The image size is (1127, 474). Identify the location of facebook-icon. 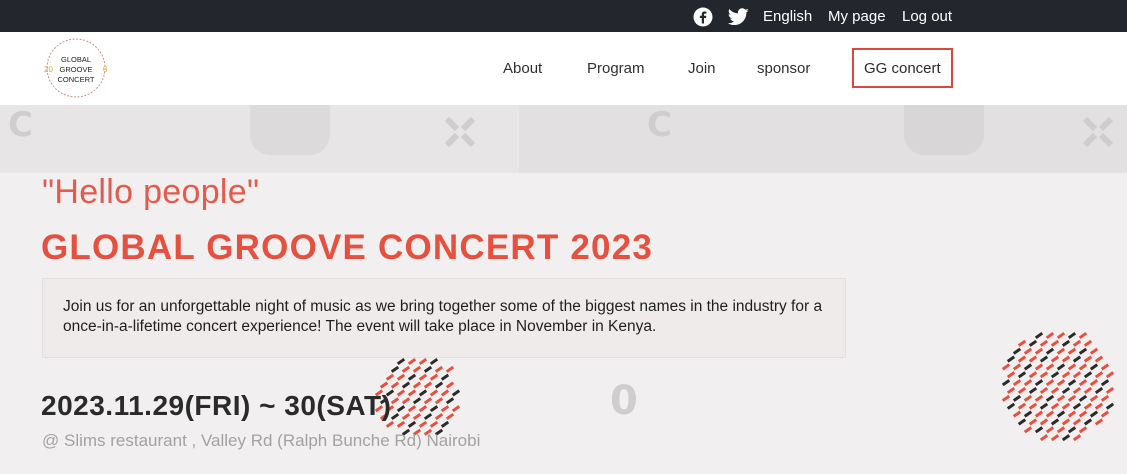
(703, 17).